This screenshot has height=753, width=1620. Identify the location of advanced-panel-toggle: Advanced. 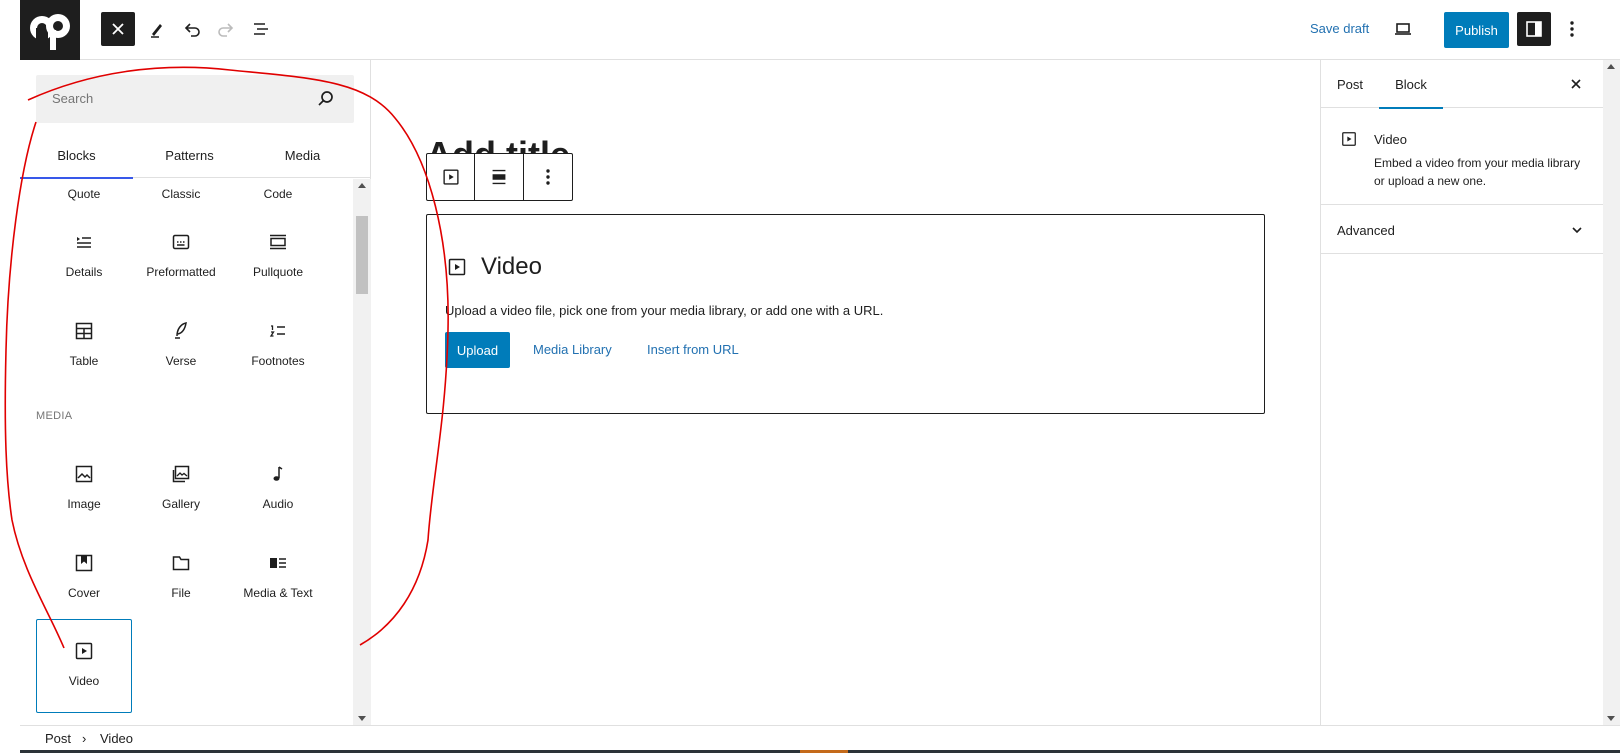
(1462, 230).